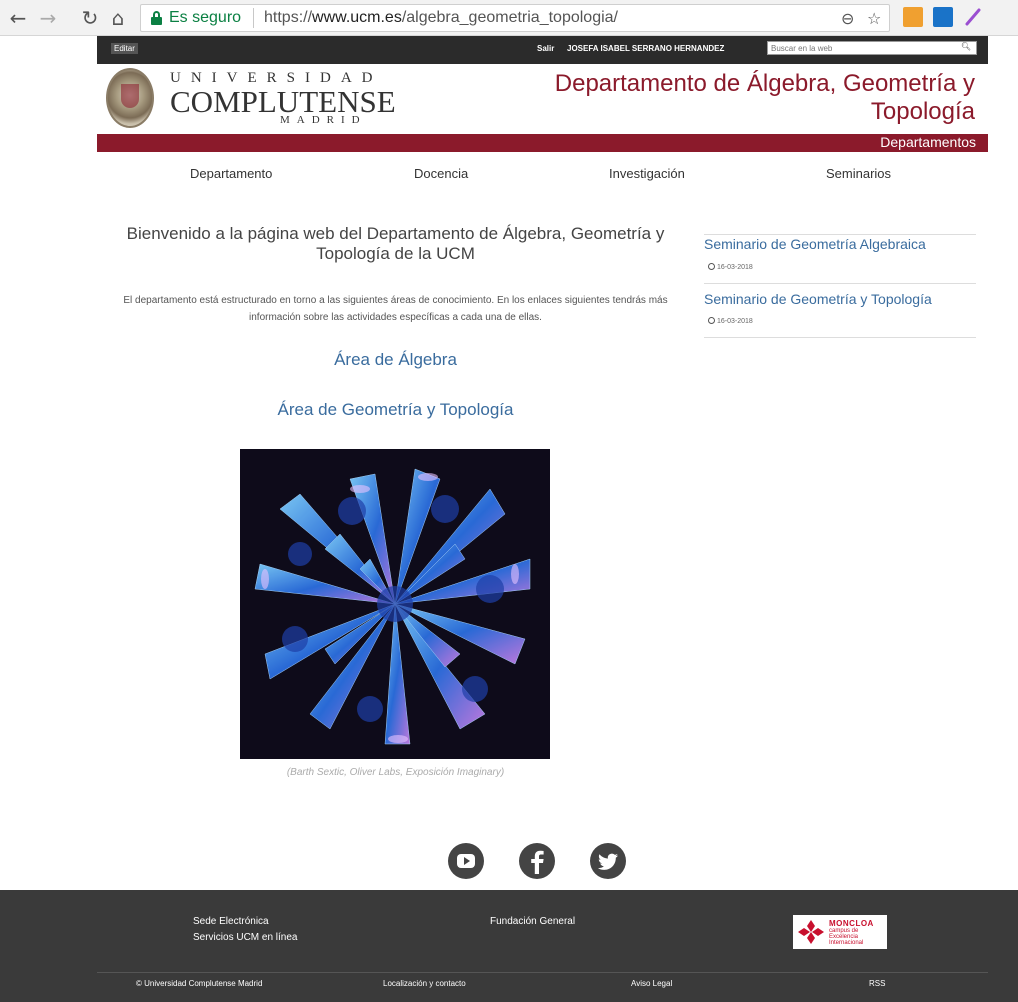  I want to click on facebook-icon, so click(537, 861).